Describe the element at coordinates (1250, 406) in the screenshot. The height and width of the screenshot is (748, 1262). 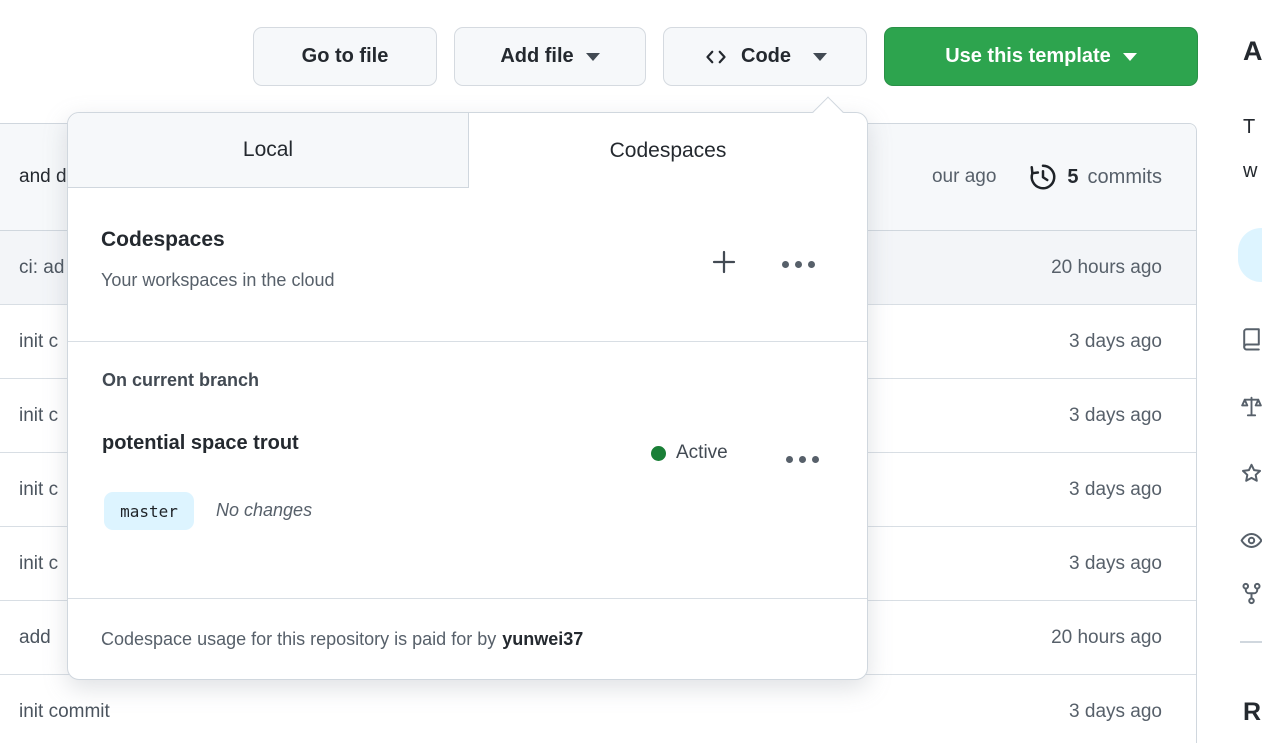
I see `law-scales-icon` at that location.